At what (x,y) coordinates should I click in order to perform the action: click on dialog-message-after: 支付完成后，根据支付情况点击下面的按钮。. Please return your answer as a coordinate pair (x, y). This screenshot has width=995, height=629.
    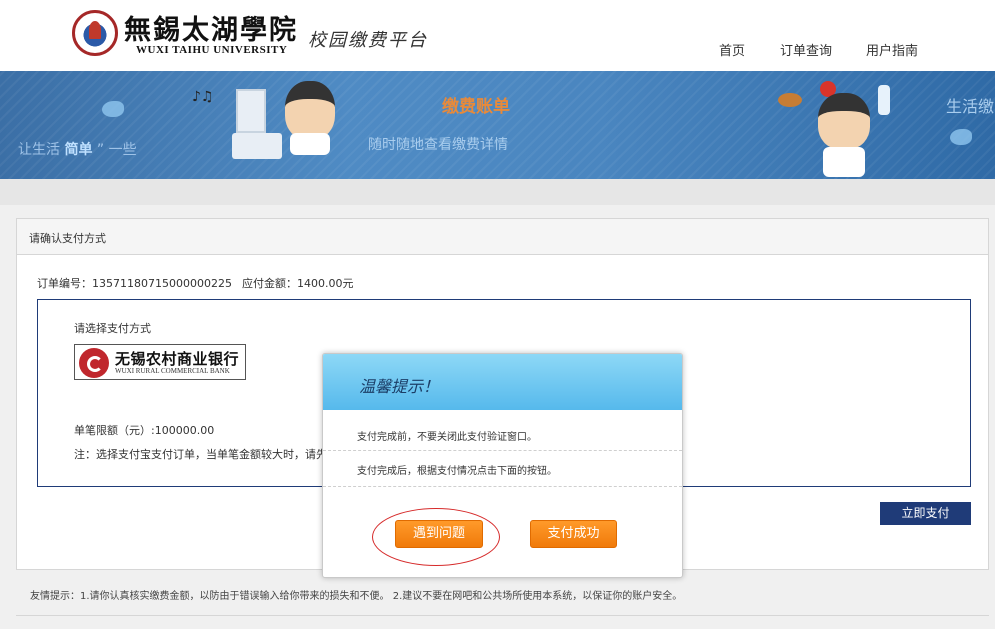
    Looking at the image, I should click on (457, 471).